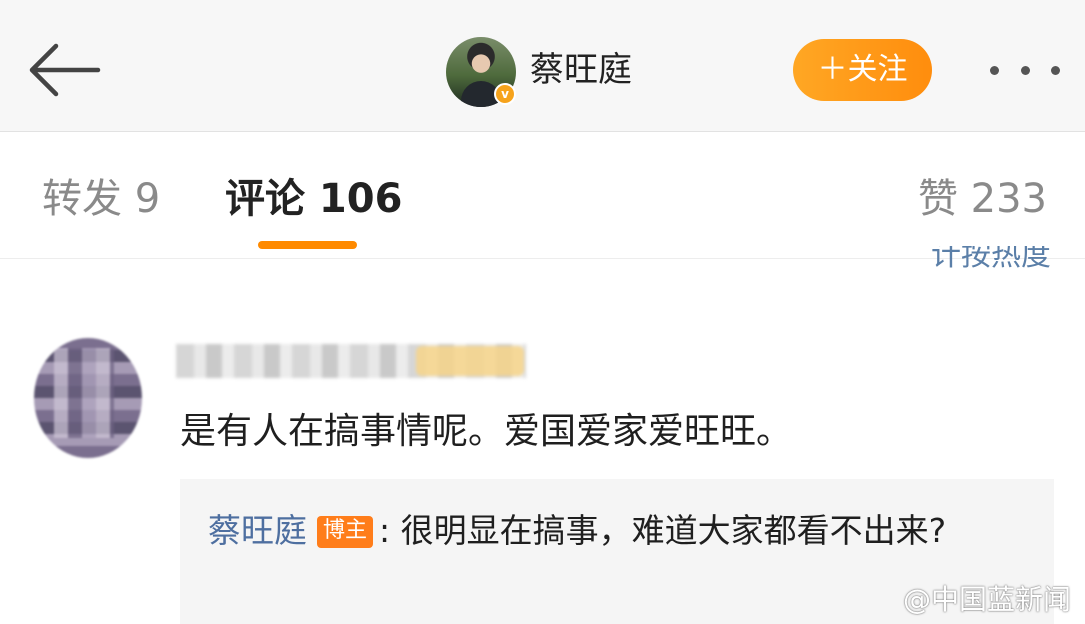 The image size is (1085, 624). I want to click on tab-reposts: 转发 9, so click(101, 199).